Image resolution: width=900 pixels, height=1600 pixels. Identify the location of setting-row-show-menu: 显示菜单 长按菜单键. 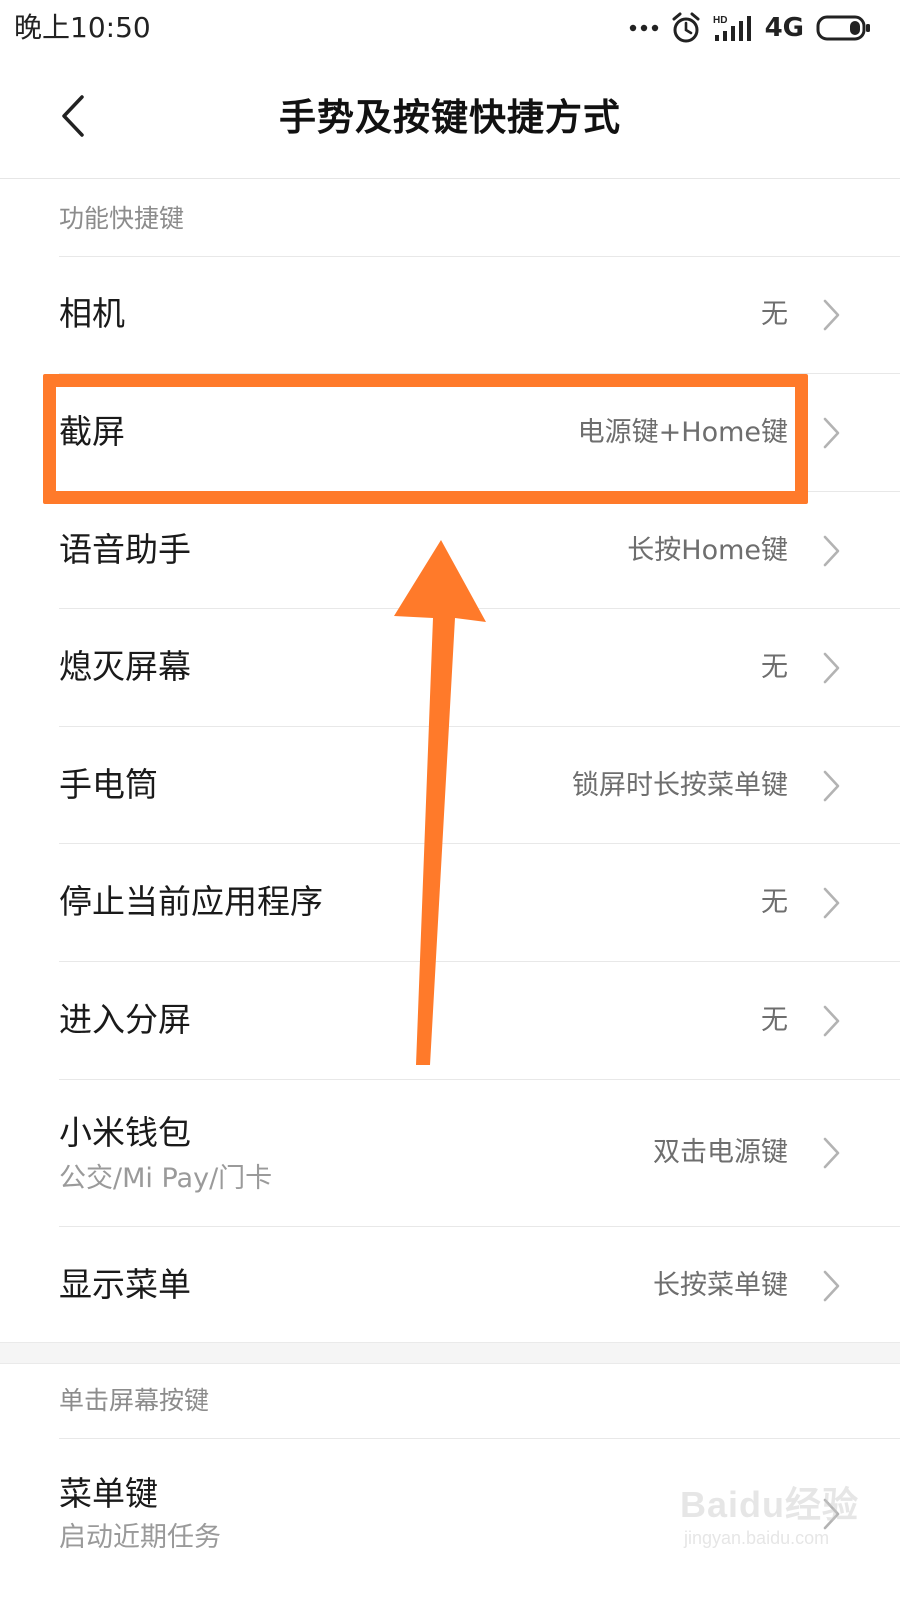
(450, 1284).